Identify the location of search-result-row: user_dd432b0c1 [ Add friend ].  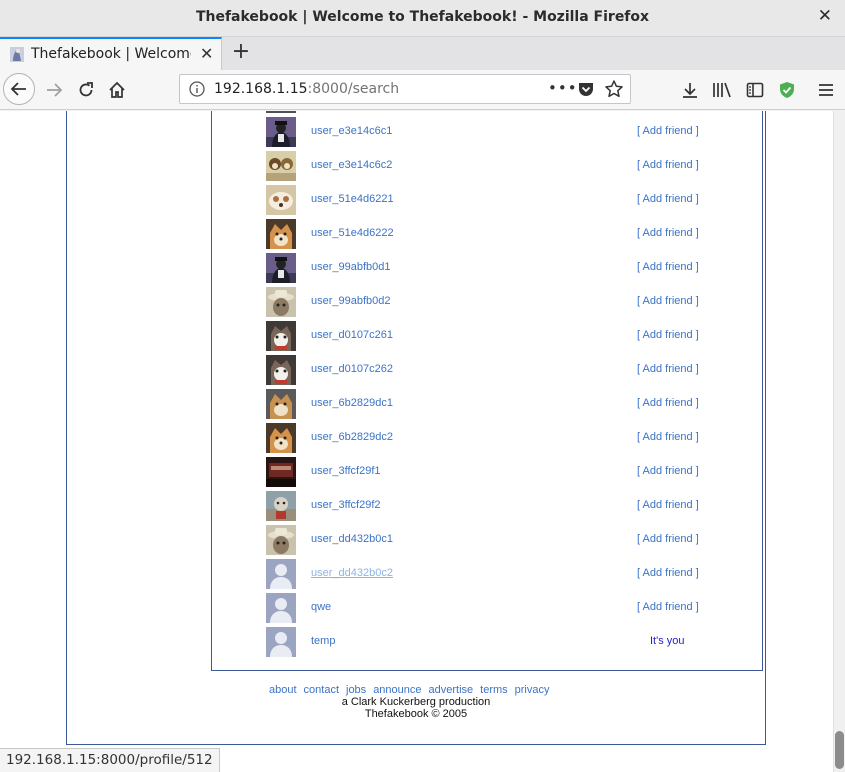
(486, 540).